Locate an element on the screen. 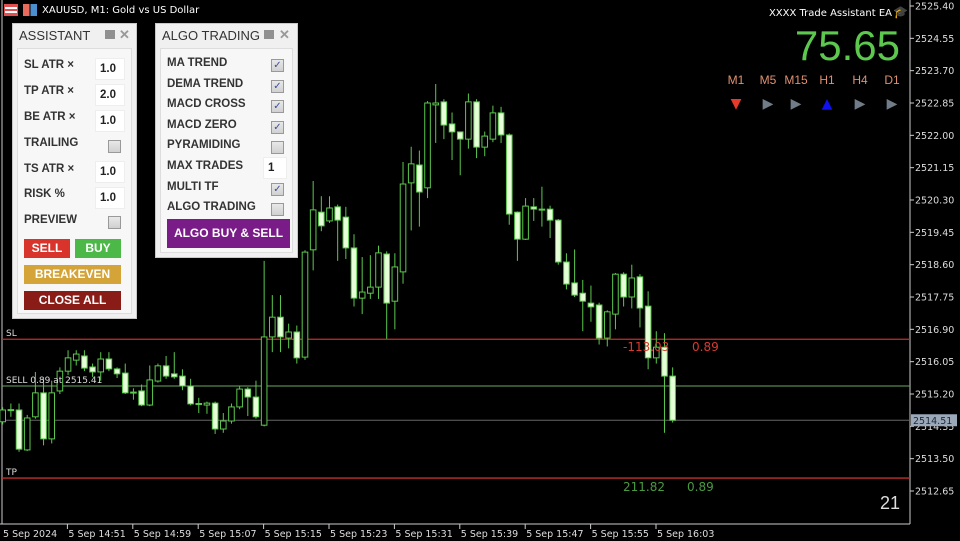  graduation-cap-icon: 🎓 is located at coordinates (900, 12).